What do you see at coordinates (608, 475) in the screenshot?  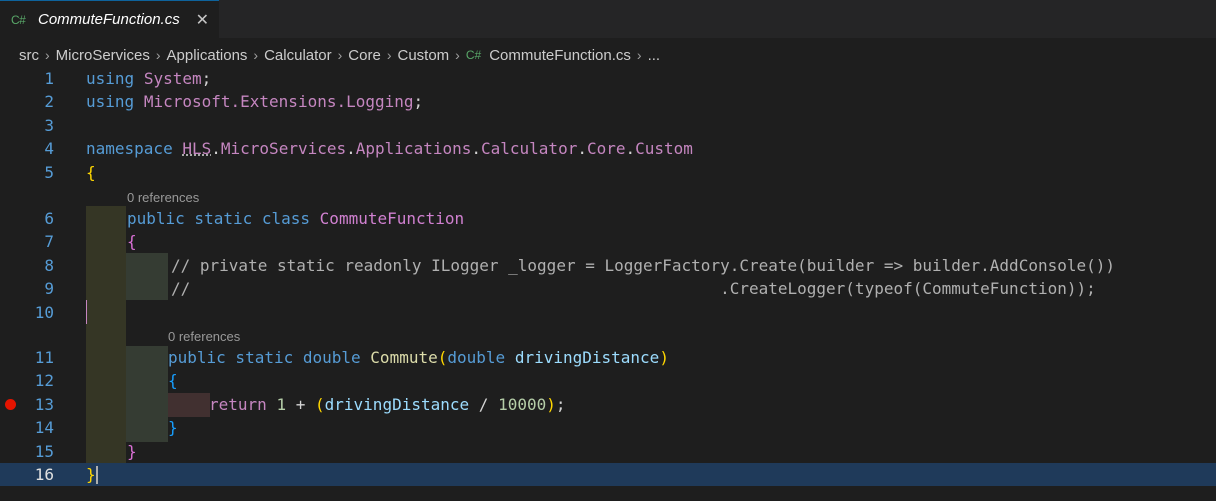 I see `current-line-highlight: 16 }` at bounding box center [608, 475].